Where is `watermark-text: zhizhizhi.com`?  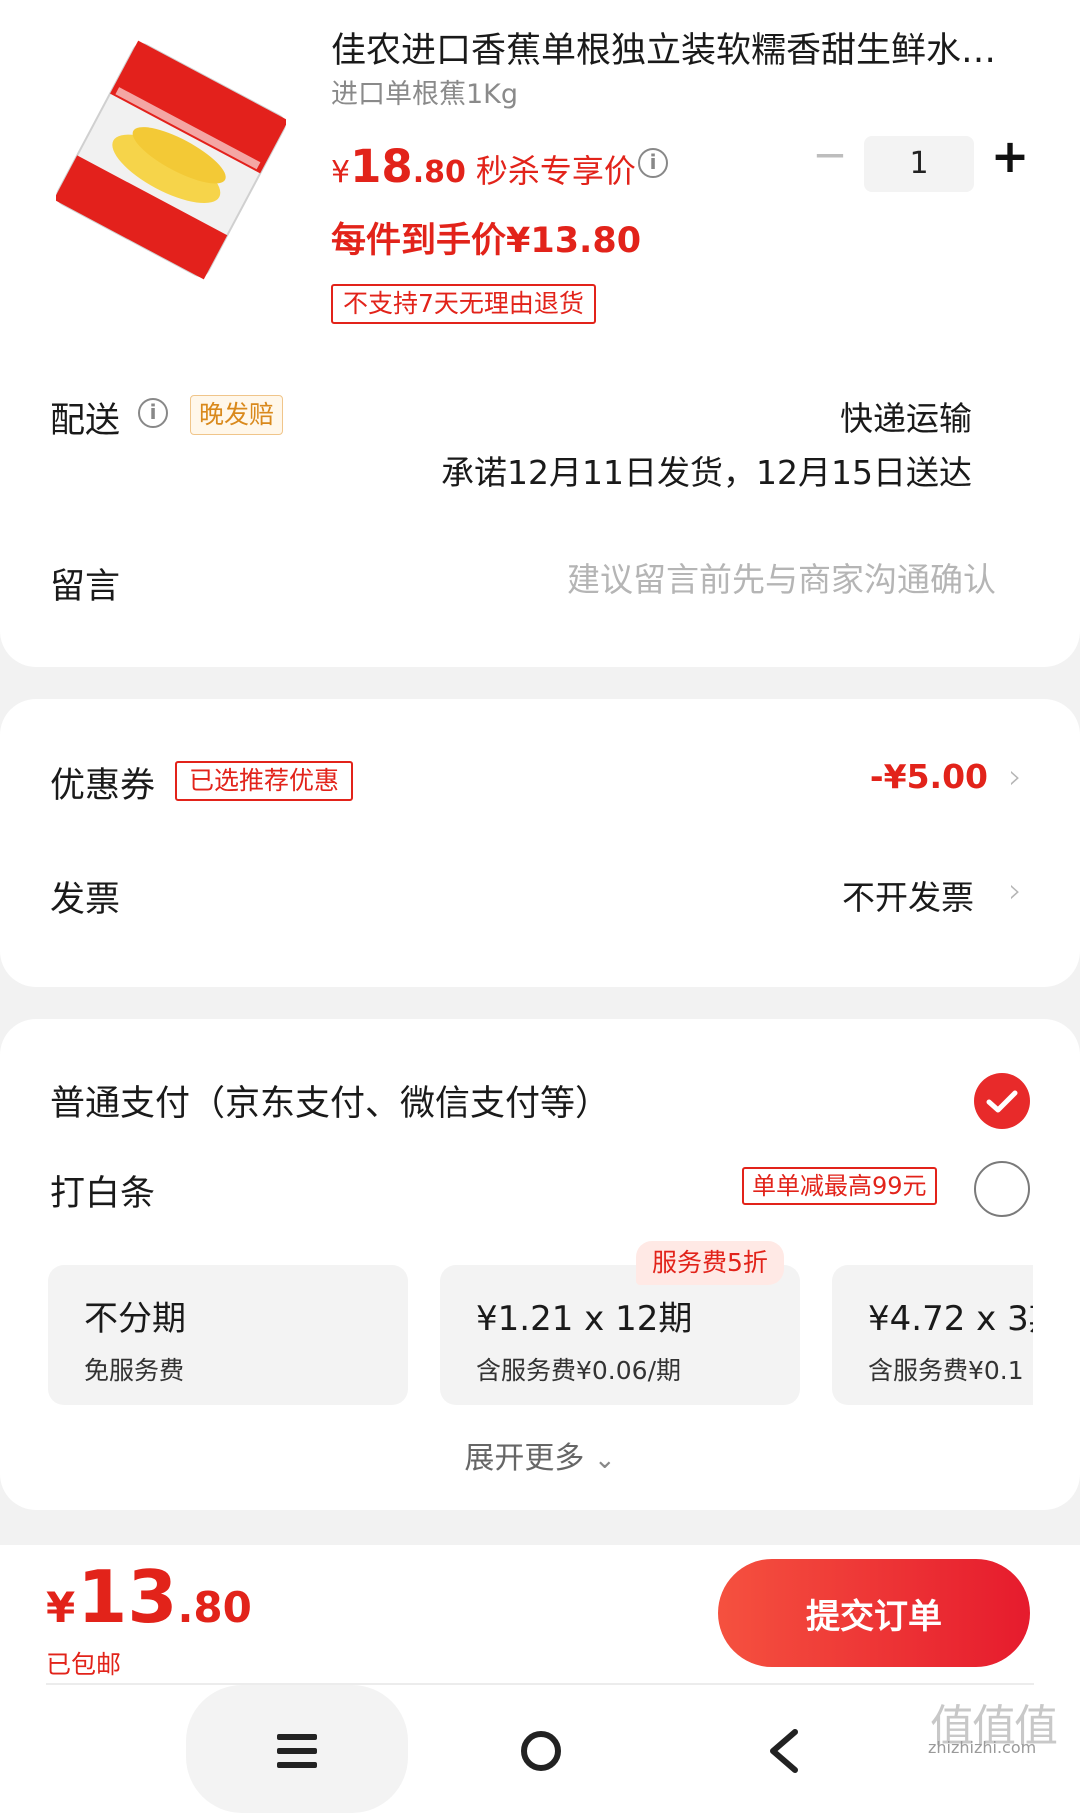 watermark-text: zhizhizhi.com is located at coordinates (982, 1747).